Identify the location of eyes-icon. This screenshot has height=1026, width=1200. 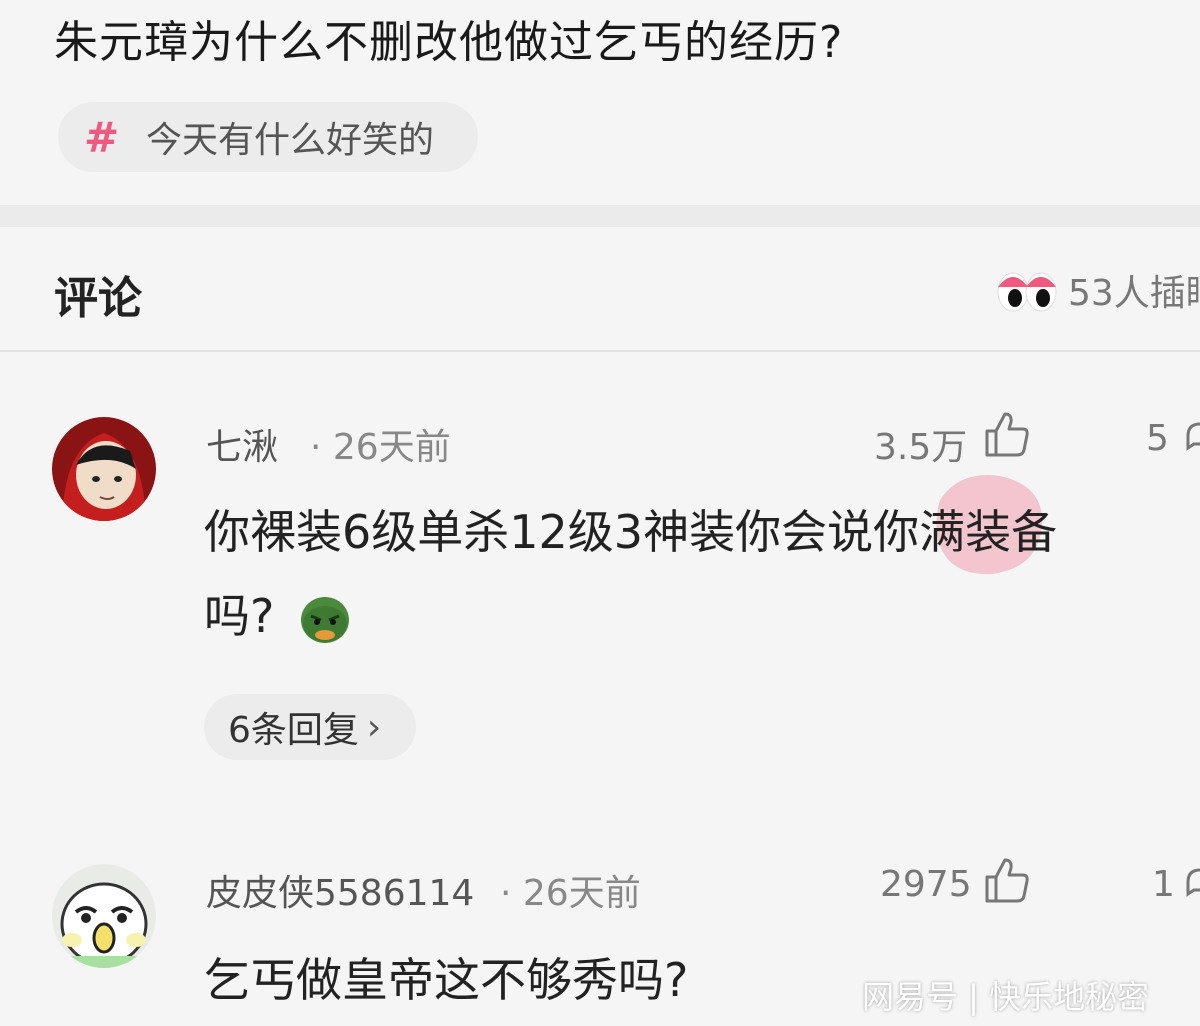
(1027, 292).